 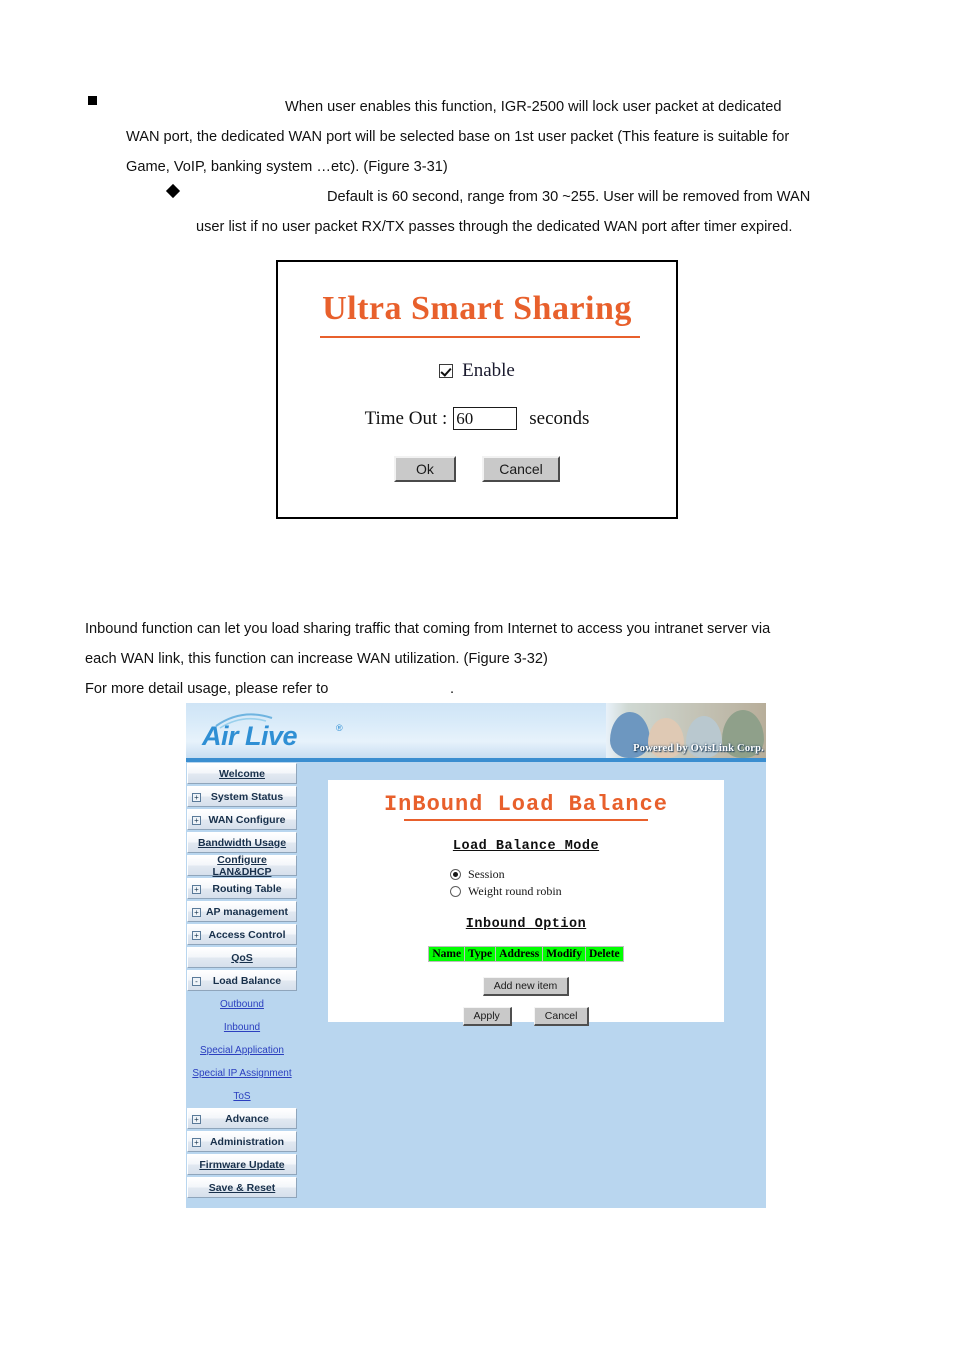 I want to click on table-header-name: Name, so click(x=447, y=953).